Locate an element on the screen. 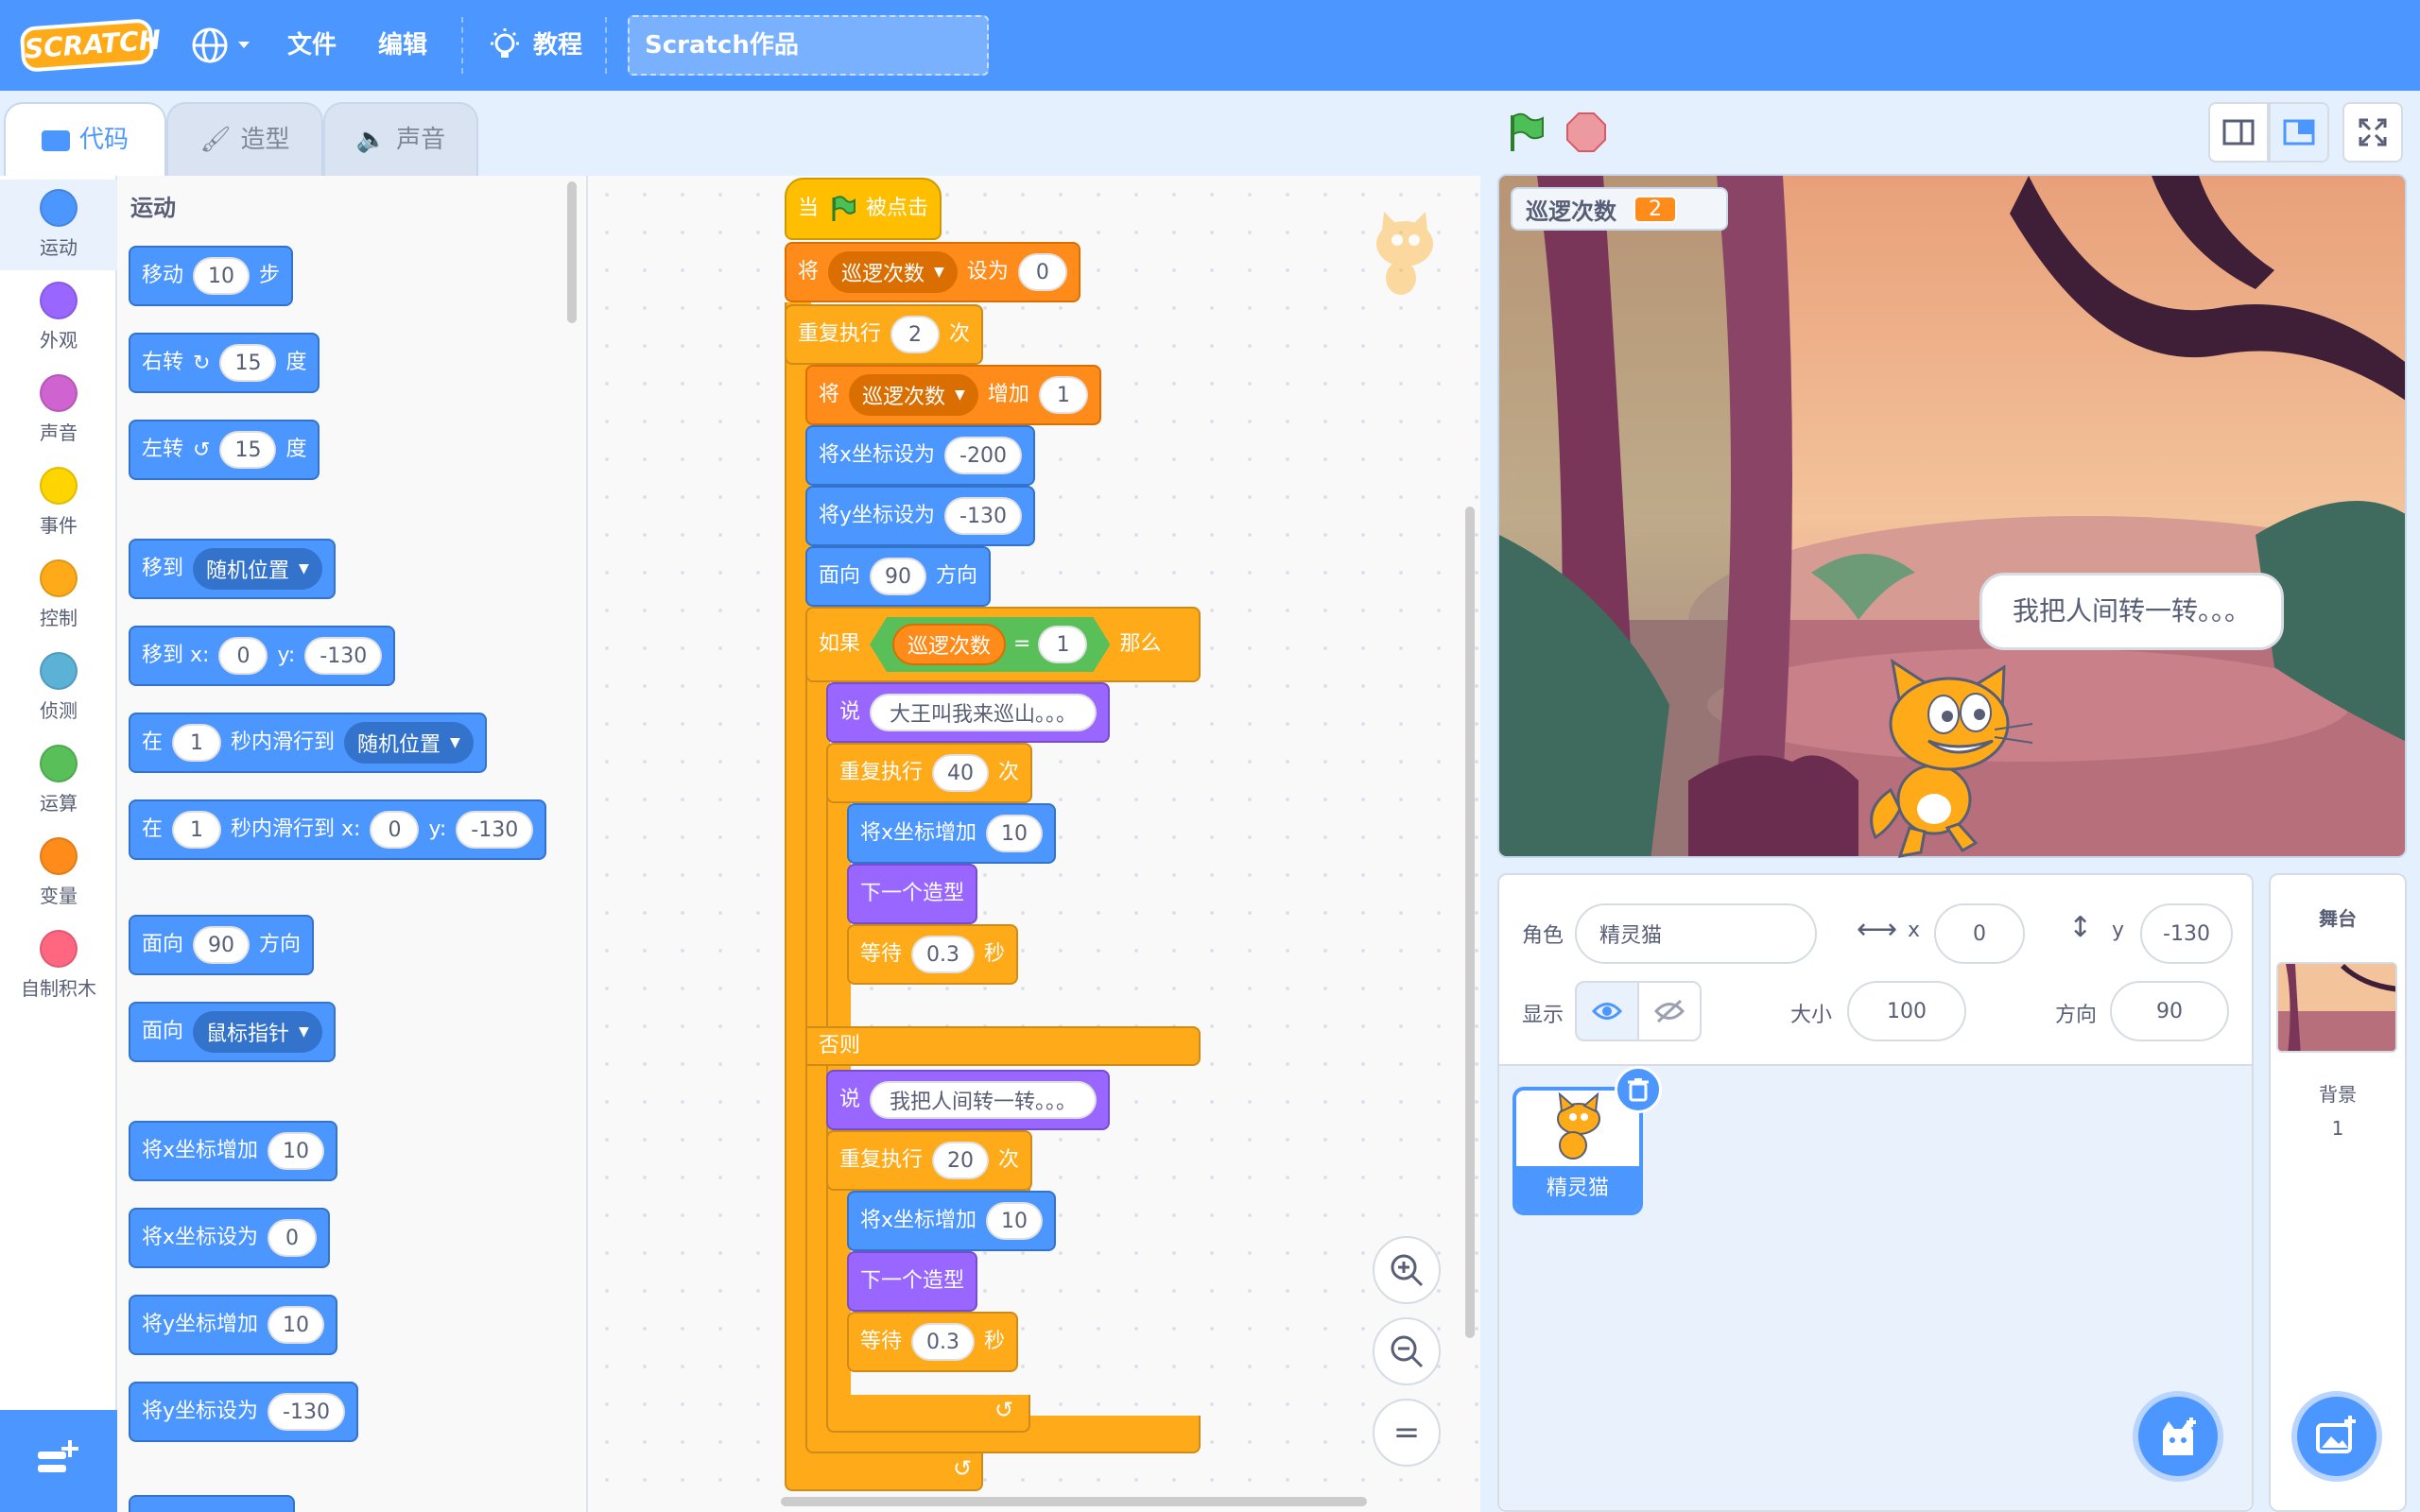  set-y-block: 将y坐标设为 -130 is located at coordinates (920, 516).